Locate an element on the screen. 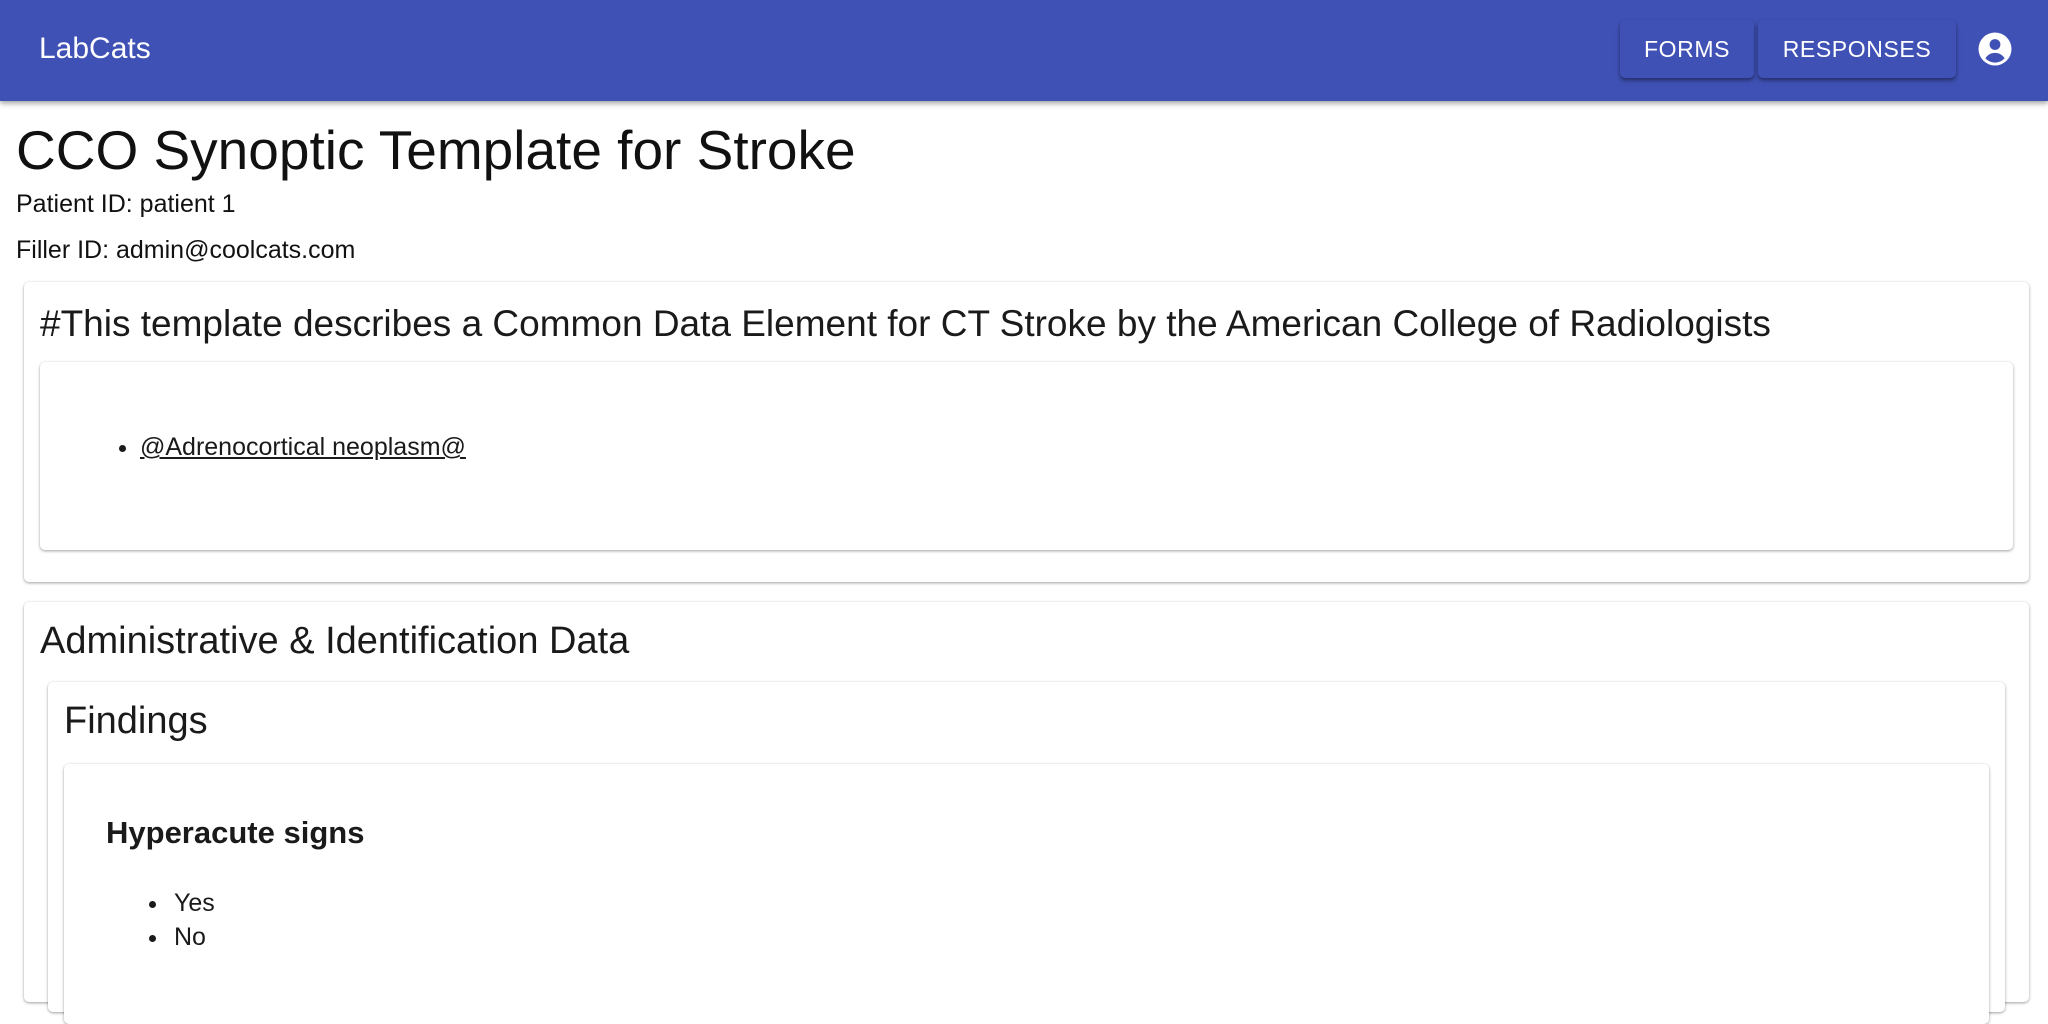  reference-link: @Adrenocortical neoplasm@ is located at coordinates (303, 447).